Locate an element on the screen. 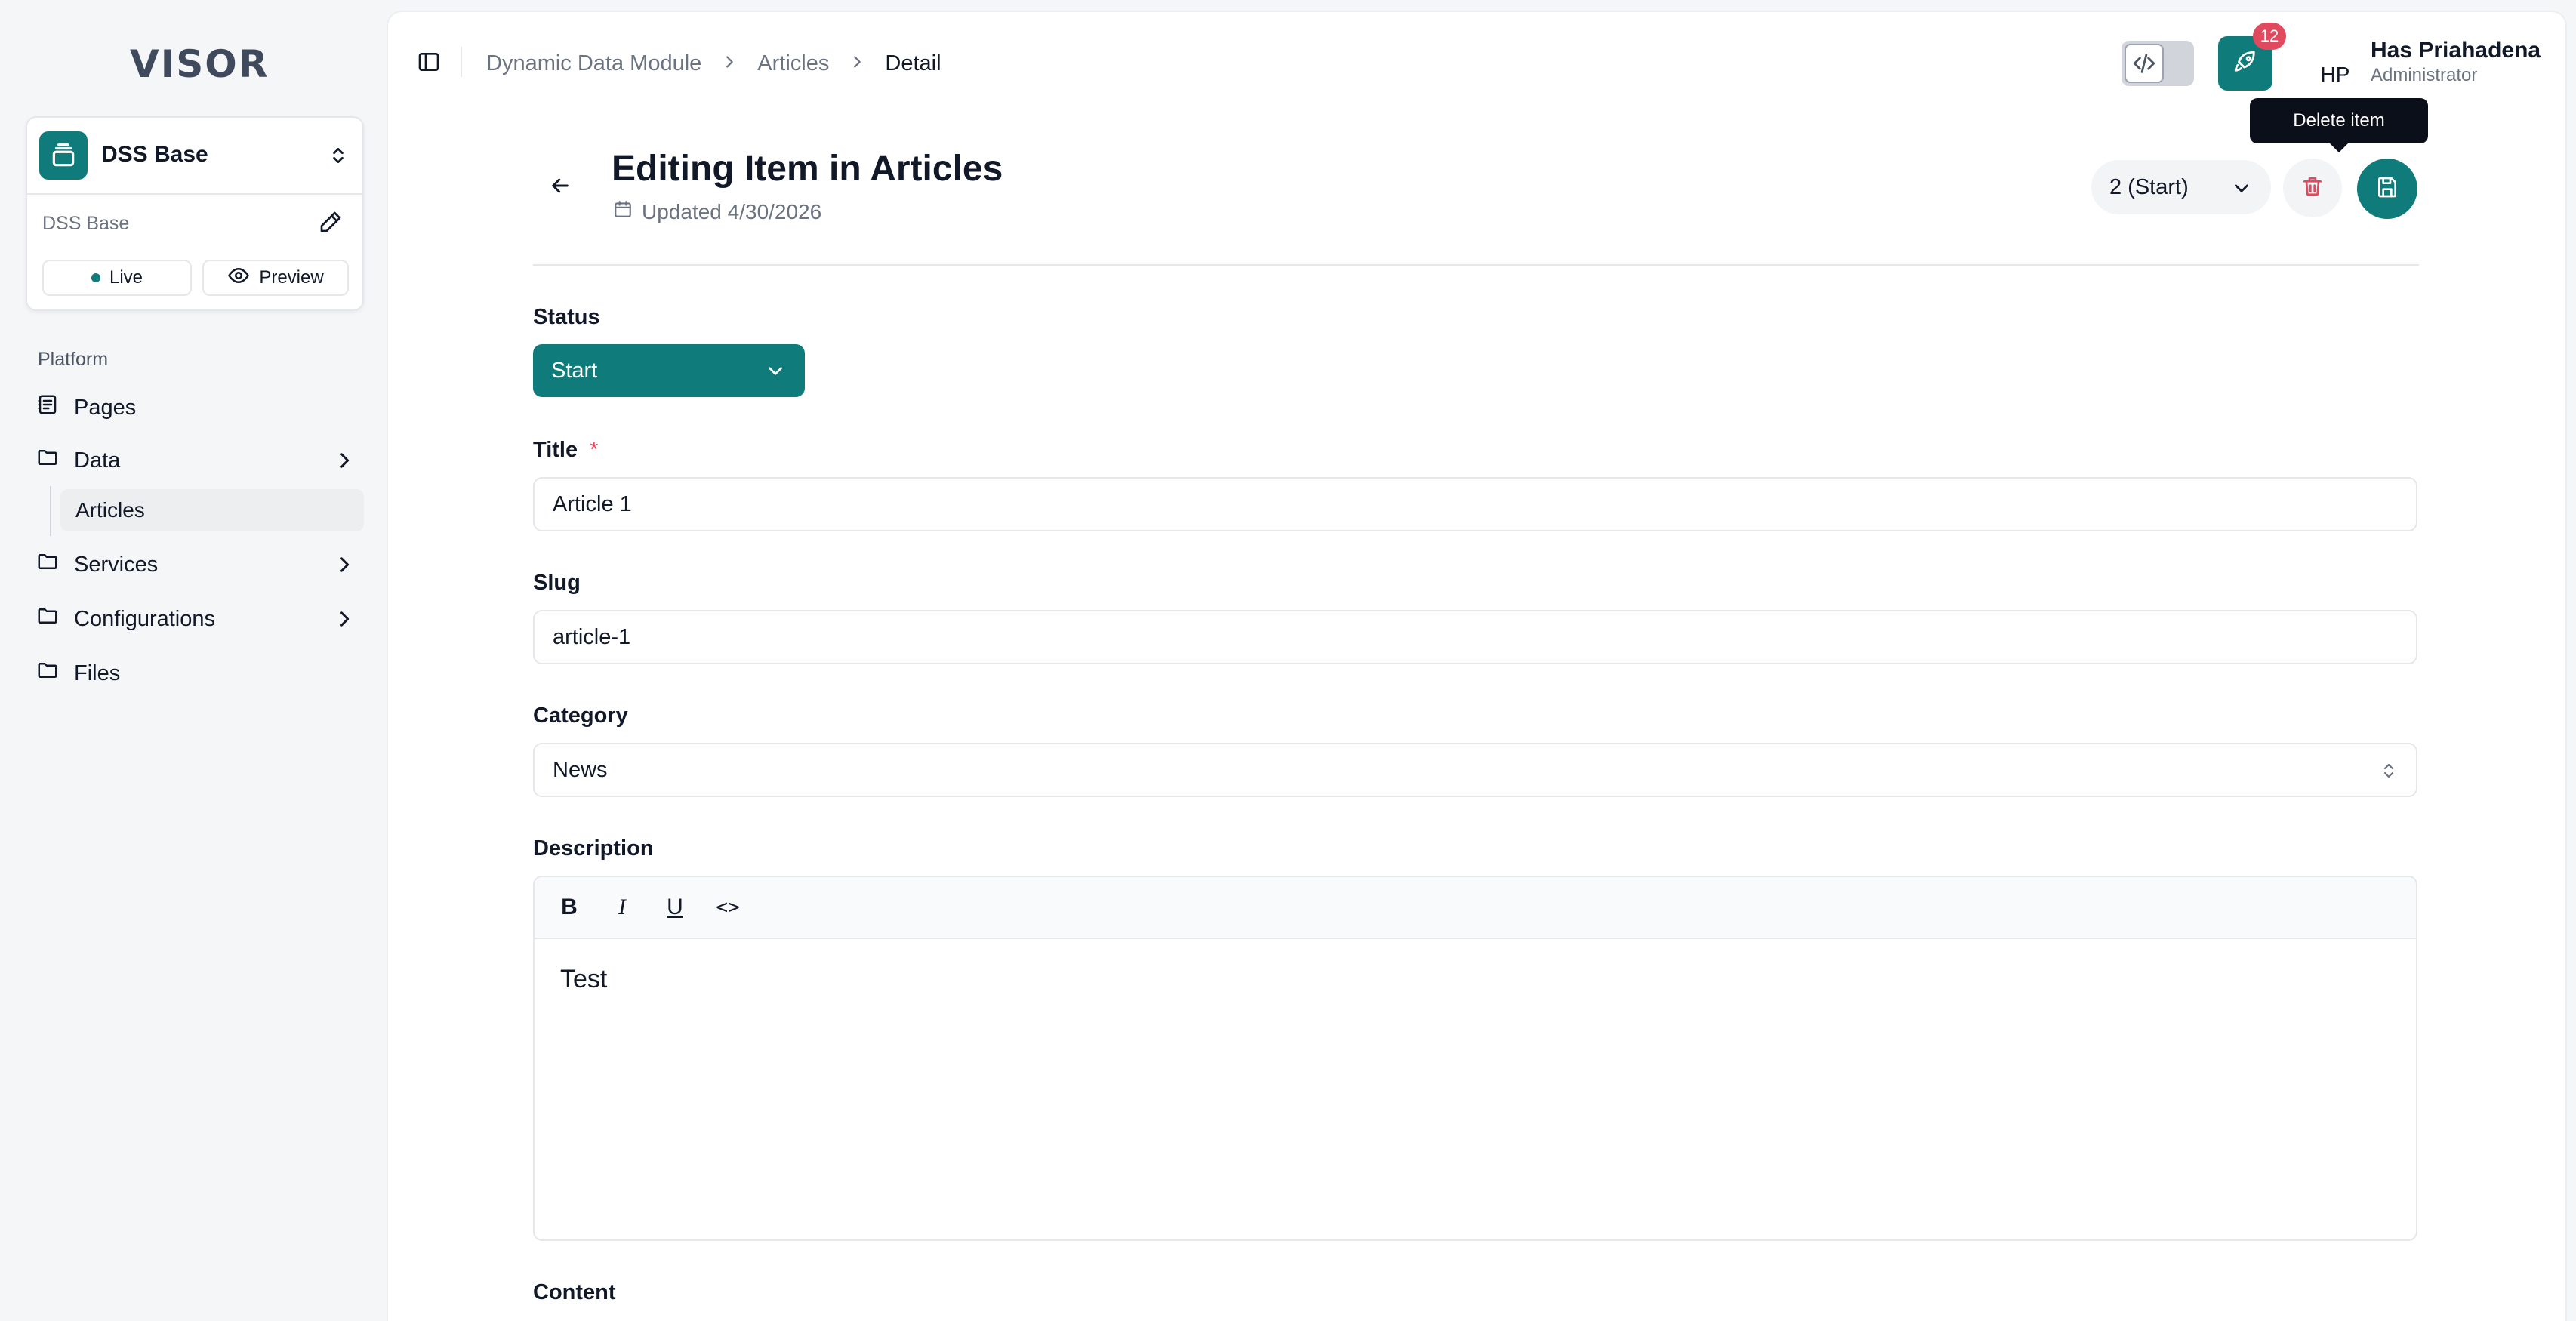  delete-tooltip: Delete item is located at coordinates (2339, 125).